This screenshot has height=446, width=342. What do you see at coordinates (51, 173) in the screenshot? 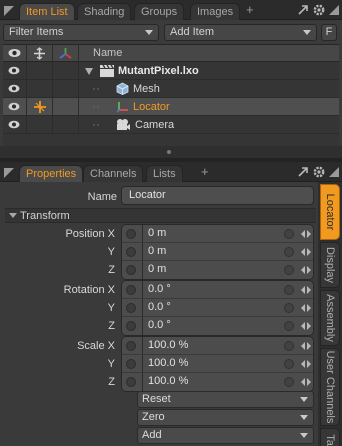
I see `tab-properties: Properties` at bounding box center [51, 173].